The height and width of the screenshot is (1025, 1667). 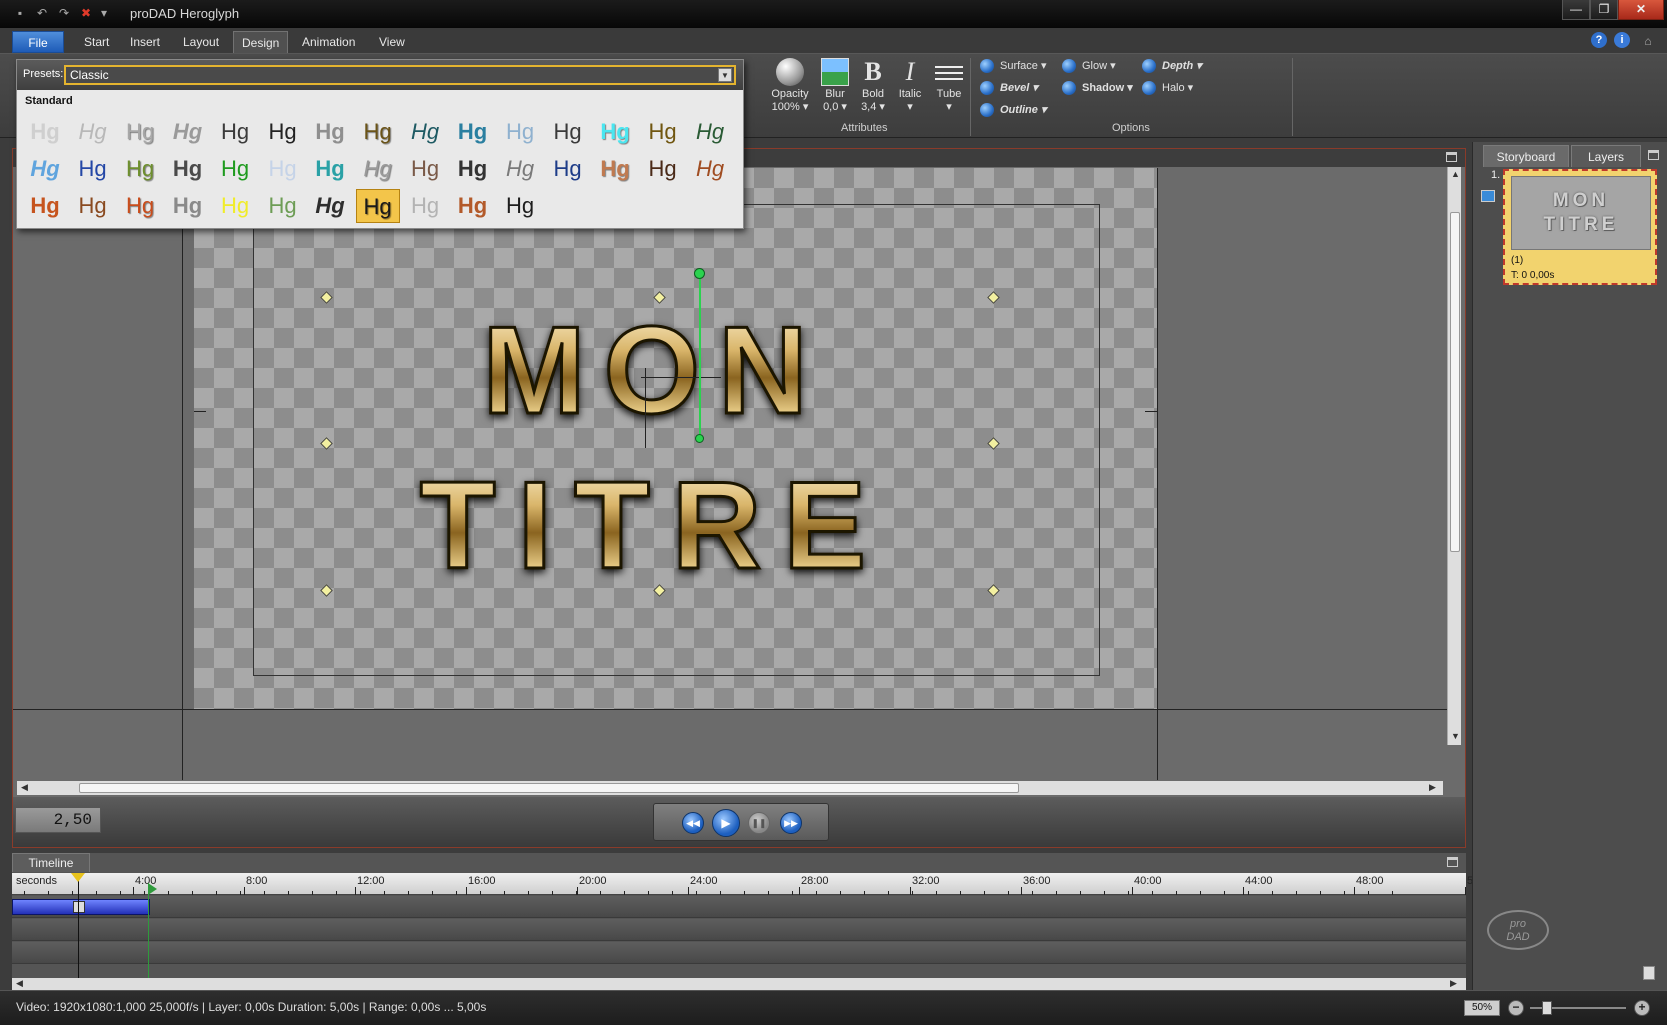 I want to click on zoom-value: 50%, so click(x=1482, y=1008).